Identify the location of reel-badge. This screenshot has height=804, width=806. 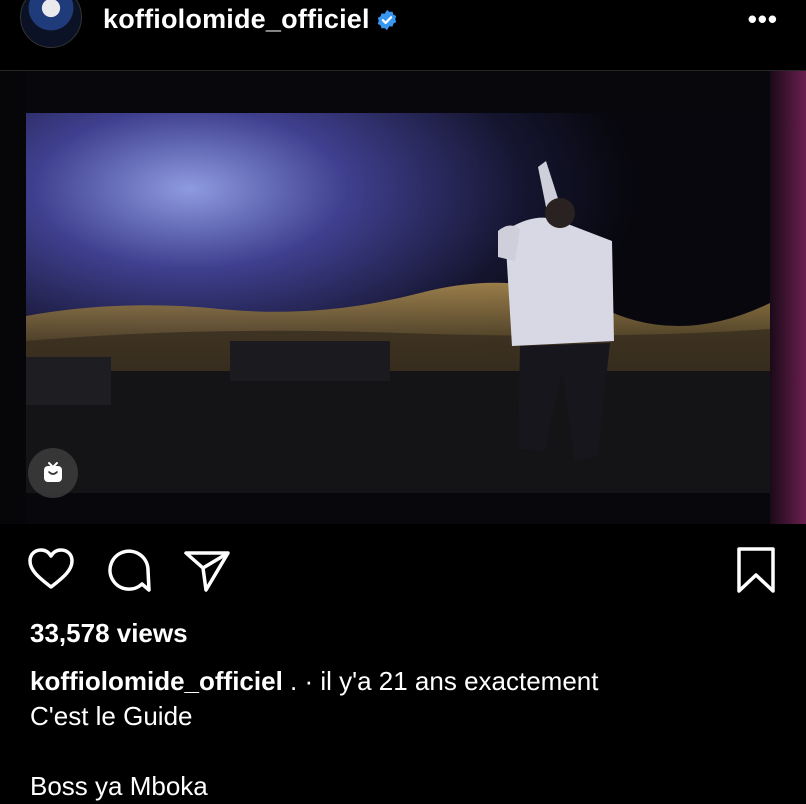
(53, 473).